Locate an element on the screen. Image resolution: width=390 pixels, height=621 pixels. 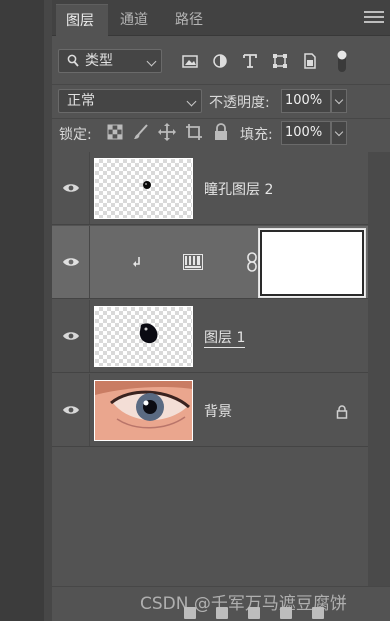
type-filter-icon is located at coordinates (250, 61).